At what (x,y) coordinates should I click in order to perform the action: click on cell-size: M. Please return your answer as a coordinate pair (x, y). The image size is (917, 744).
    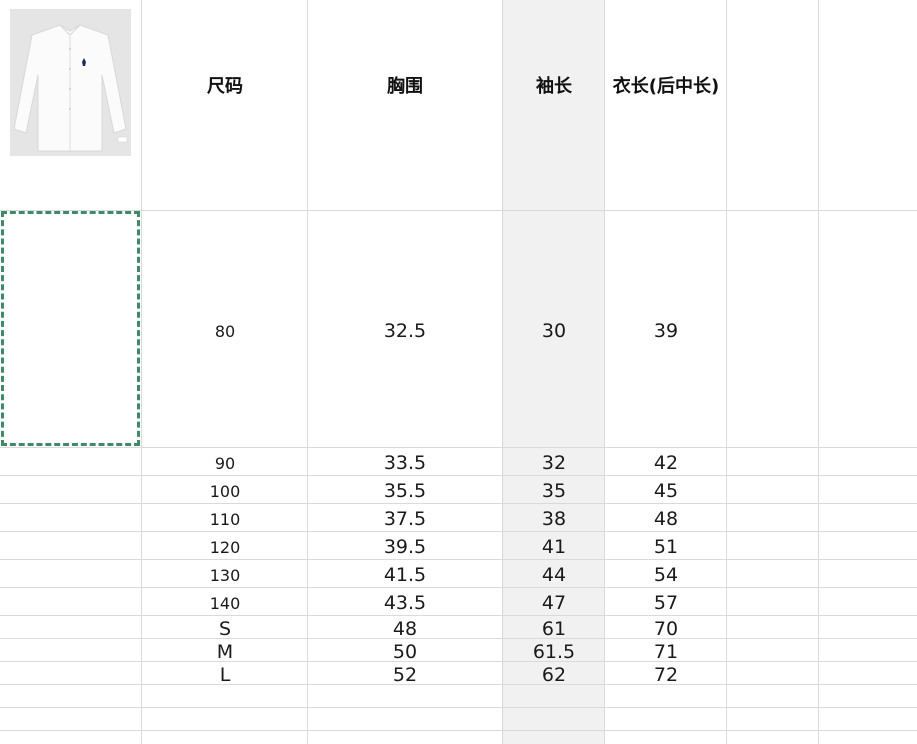
    Looking at the image, I should click on (225, 652).